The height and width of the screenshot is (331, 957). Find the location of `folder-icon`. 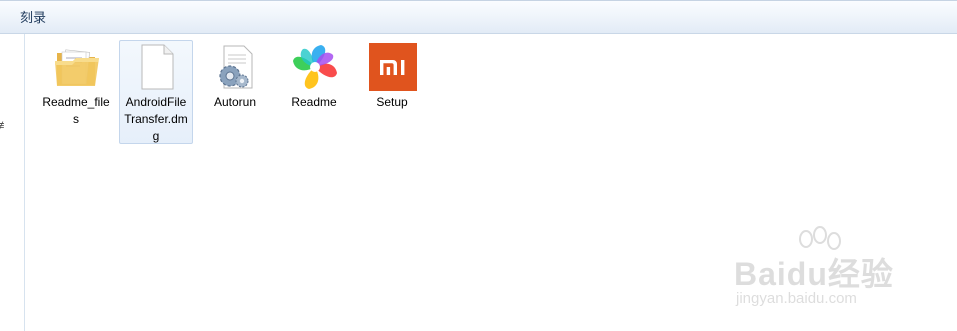

folder-icon is located at coordinates (77, 67).